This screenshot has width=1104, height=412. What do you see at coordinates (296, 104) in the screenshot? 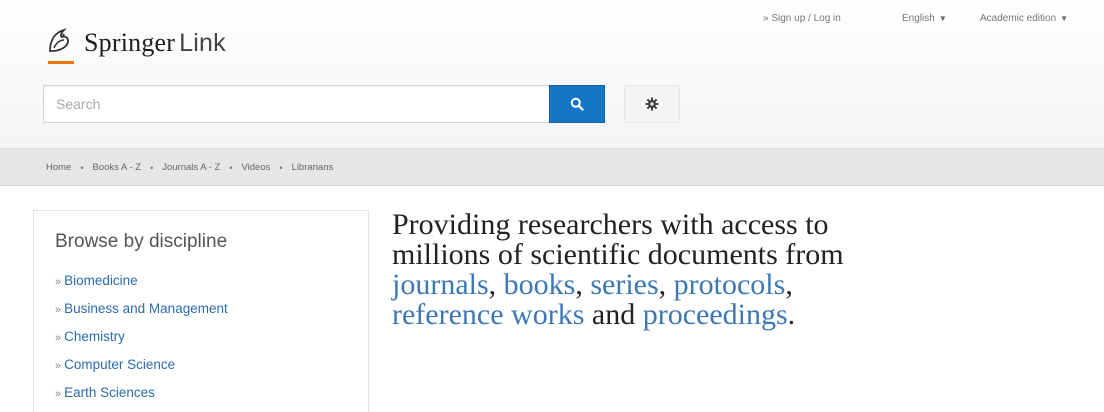
I see `search-input: Search` at bounding box center [296, 104].